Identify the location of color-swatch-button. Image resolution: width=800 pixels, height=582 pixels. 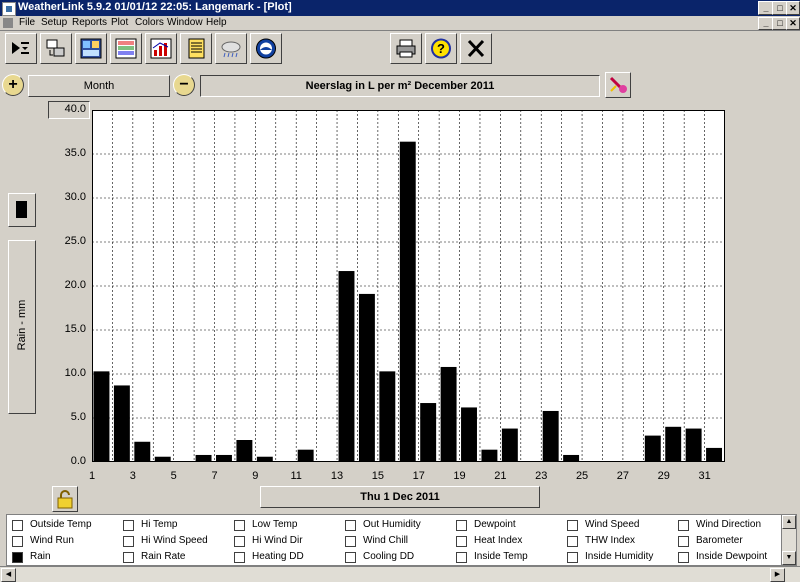
(22, 210).